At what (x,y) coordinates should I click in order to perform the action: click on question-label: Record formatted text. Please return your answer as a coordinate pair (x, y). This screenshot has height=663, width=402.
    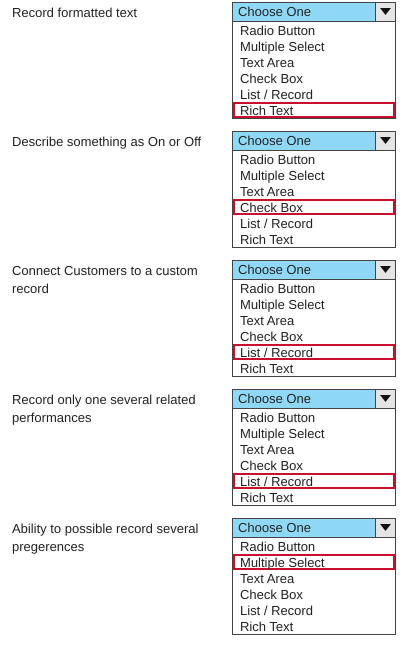
    Looking at the image, I should click on (75, 13).